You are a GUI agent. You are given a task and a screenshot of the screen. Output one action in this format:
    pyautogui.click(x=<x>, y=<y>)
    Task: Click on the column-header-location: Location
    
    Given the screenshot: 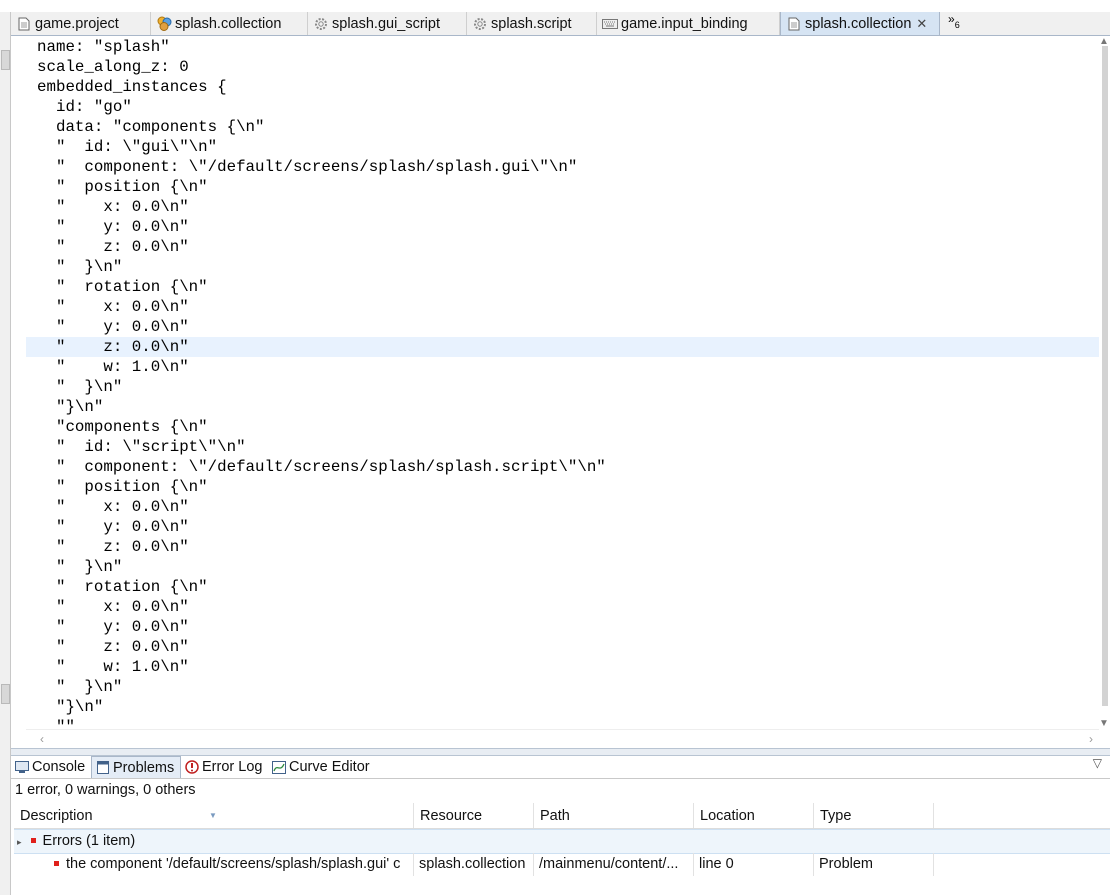 What is the action you would take?
    pyautogui.click(x=754, y=815)
    